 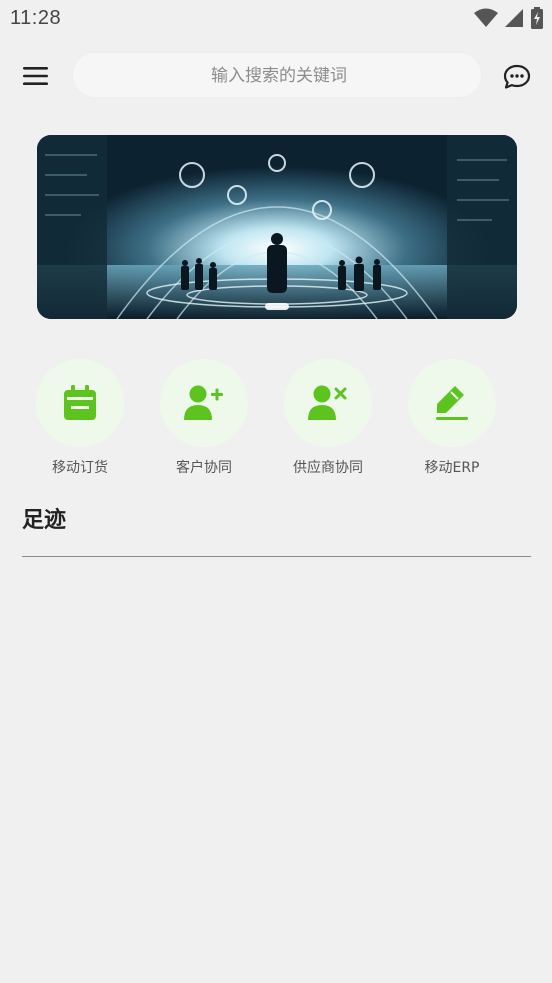 What do you see at coordinates (44, 520) in the screenshot?
I see `footprint-title: 足迹` at bounding box center [44, 520].